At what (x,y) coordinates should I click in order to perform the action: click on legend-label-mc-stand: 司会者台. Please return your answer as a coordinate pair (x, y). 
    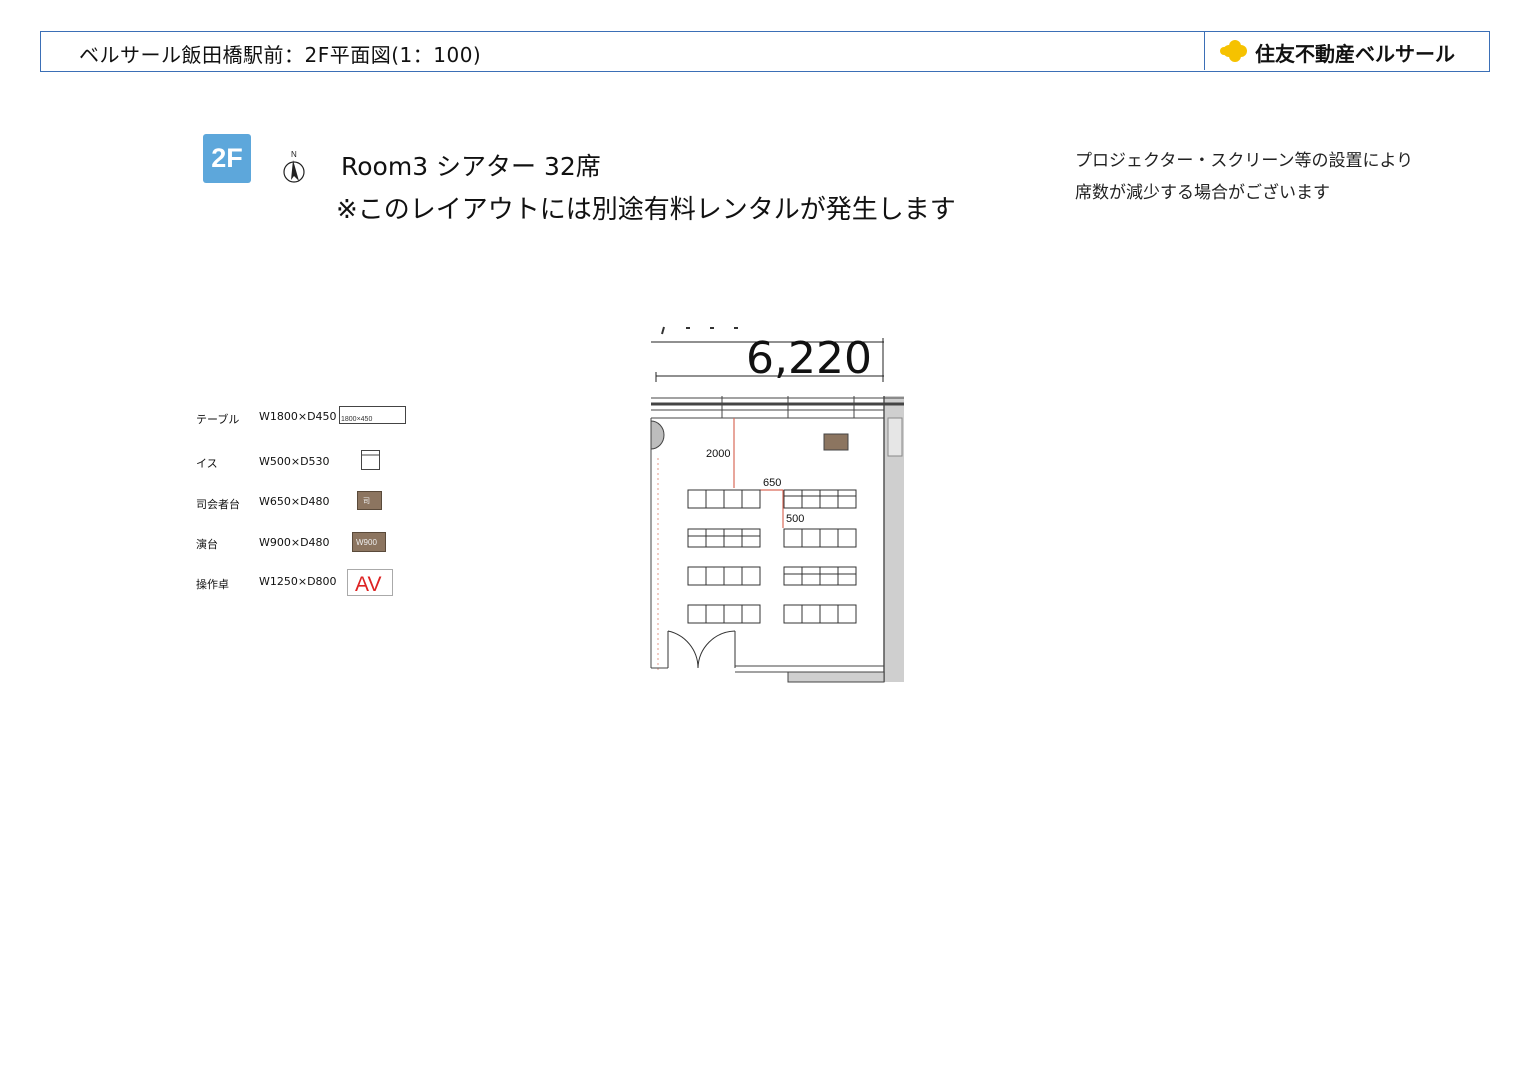
    Looking at the image, I should click on (218, 504).